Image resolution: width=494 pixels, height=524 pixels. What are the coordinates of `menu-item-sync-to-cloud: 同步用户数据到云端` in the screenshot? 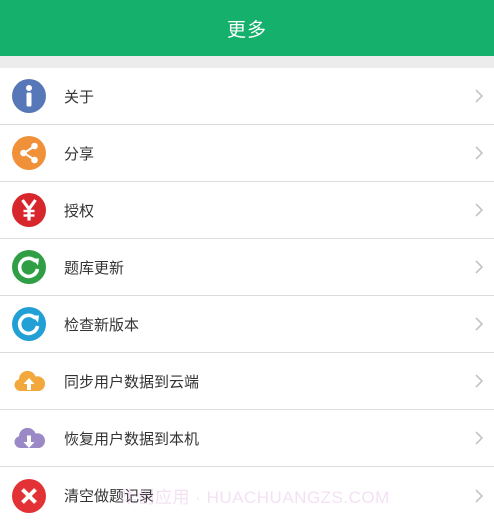 It's located at (247, 381).